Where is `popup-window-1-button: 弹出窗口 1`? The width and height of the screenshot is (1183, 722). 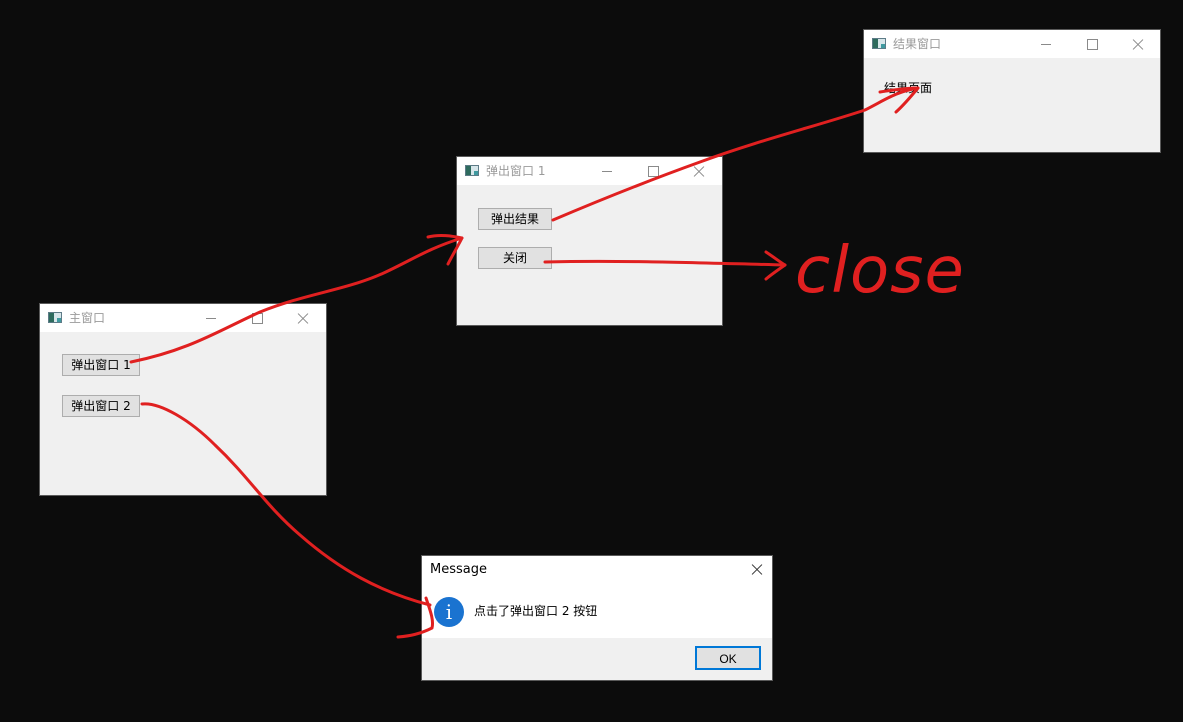 popup-window-1-button: 弹出窗口 1 is located at coordinates (101, 365).